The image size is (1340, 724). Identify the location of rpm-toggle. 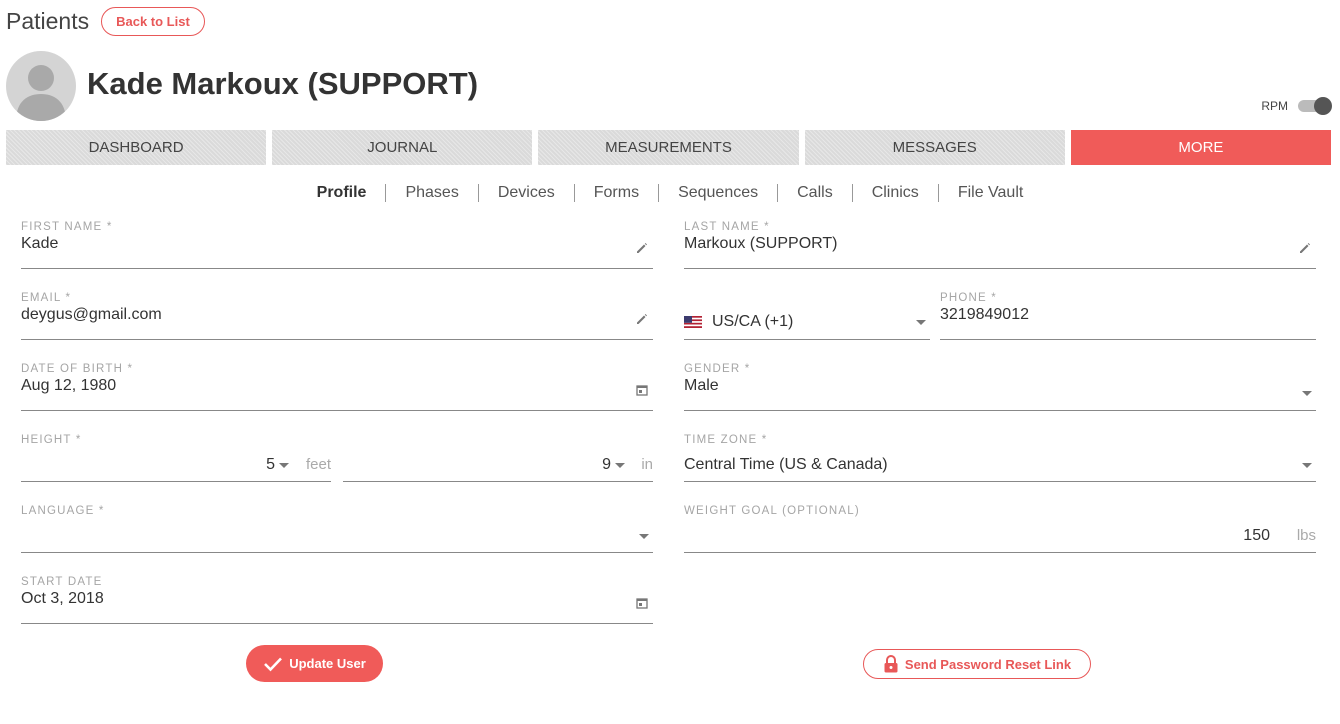
(1315, 106).